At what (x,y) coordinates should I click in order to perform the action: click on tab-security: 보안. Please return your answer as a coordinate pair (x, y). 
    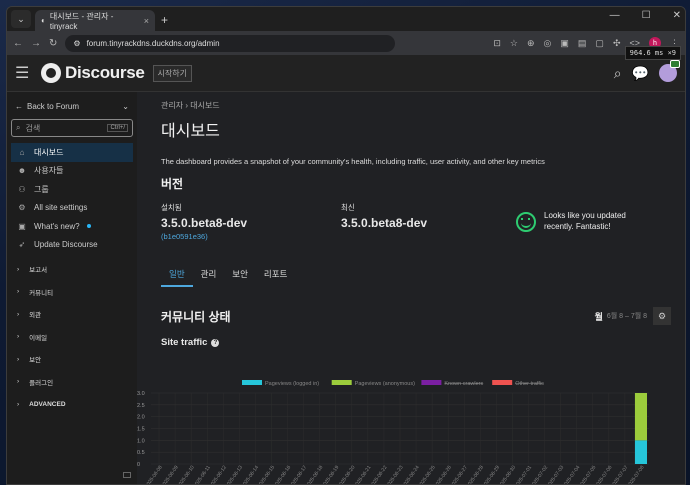
    Looking at the image, I should click on (240, 276).